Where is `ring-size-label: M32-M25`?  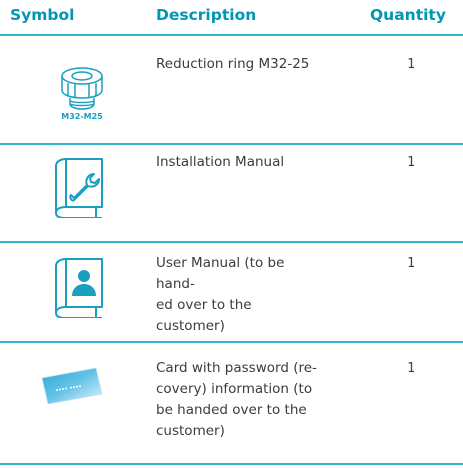
ring-size-label: M32-M25 is located at coordinates (82, 116).